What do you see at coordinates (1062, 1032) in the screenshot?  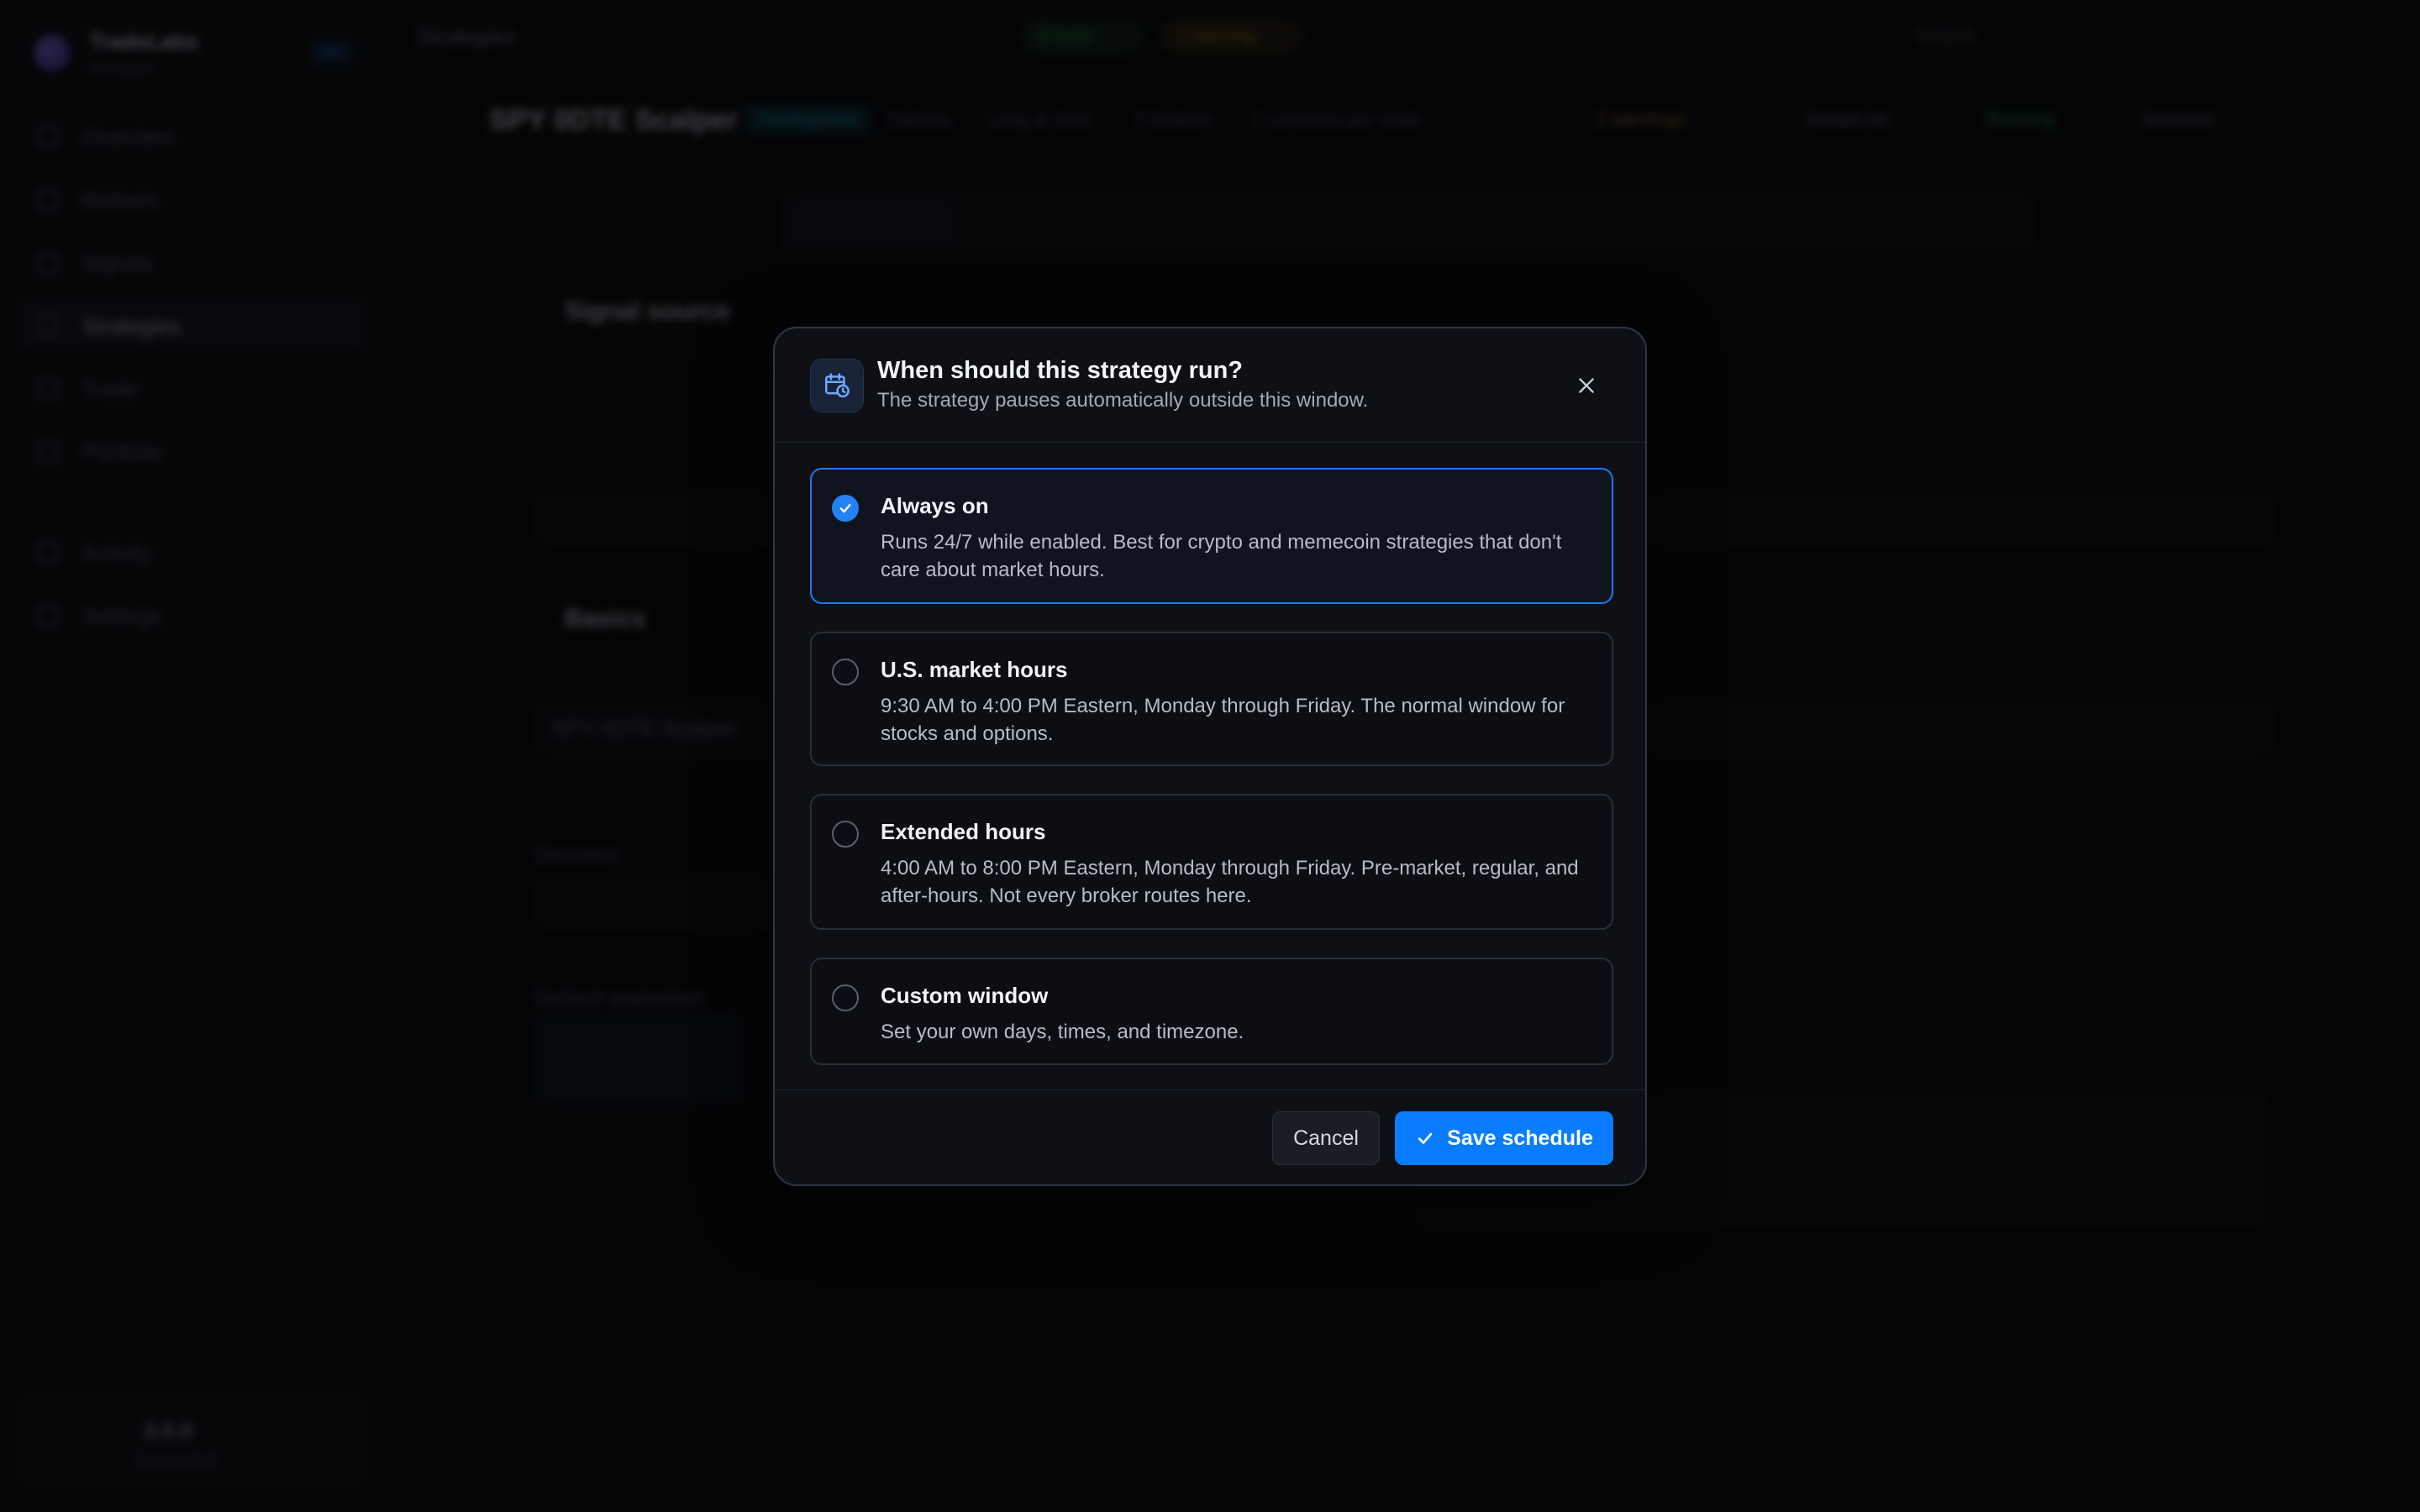 I see `option-description: Set your own days, times, and timezone.` at bounding box center [1062, 1032].